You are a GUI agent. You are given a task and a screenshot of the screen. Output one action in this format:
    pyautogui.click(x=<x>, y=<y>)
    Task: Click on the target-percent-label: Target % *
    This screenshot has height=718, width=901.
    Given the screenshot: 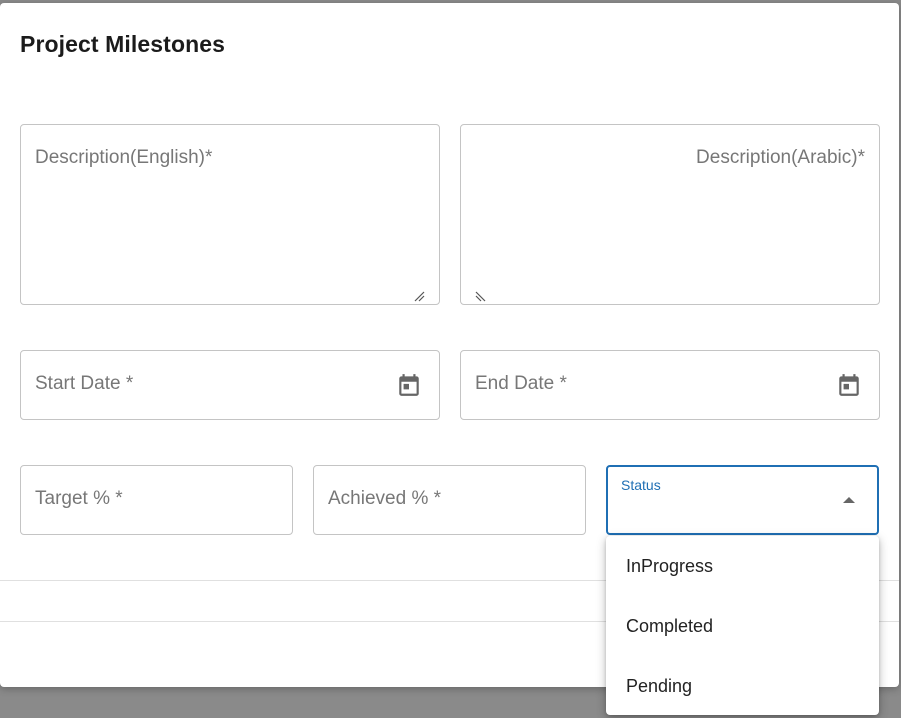 What is the action you would take?
    pyautogui.click(x=79, y=498)
    